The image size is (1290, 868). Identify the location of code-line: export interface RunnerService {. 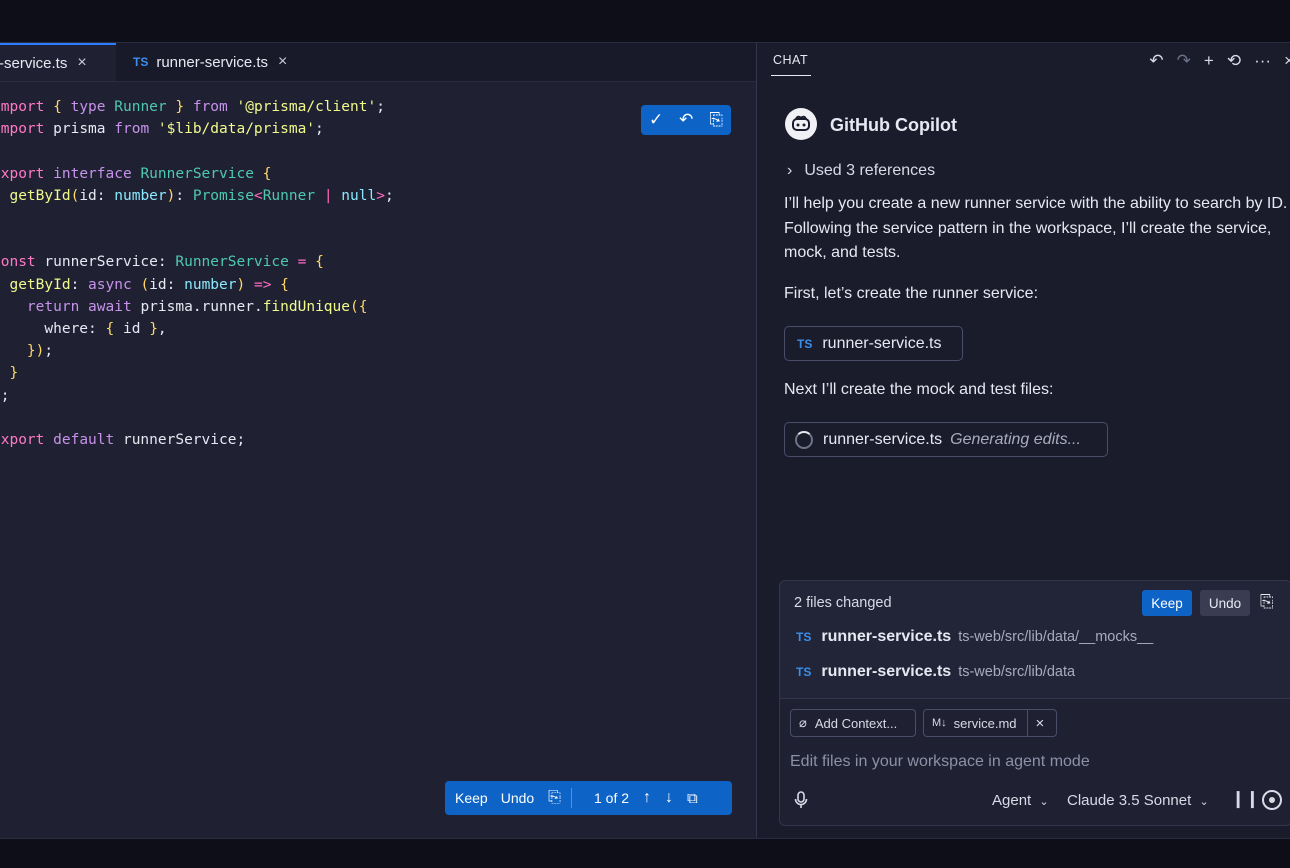
(197, 174).